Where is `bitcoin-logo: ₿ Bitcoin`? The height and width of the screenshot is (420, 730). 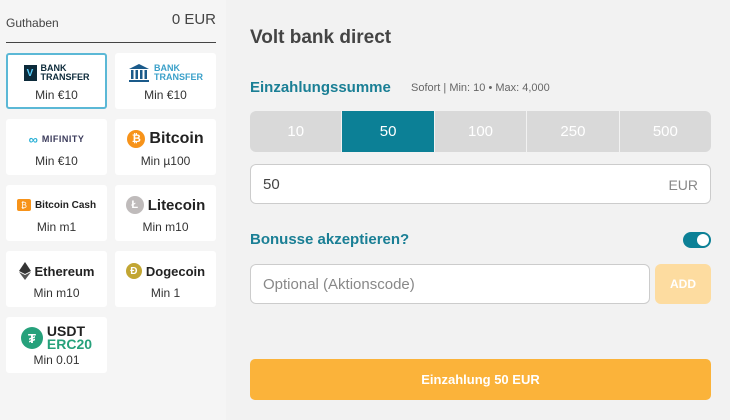 bitcoin-logo: ₿ Bitcoin is located at coordinates (165, 139).